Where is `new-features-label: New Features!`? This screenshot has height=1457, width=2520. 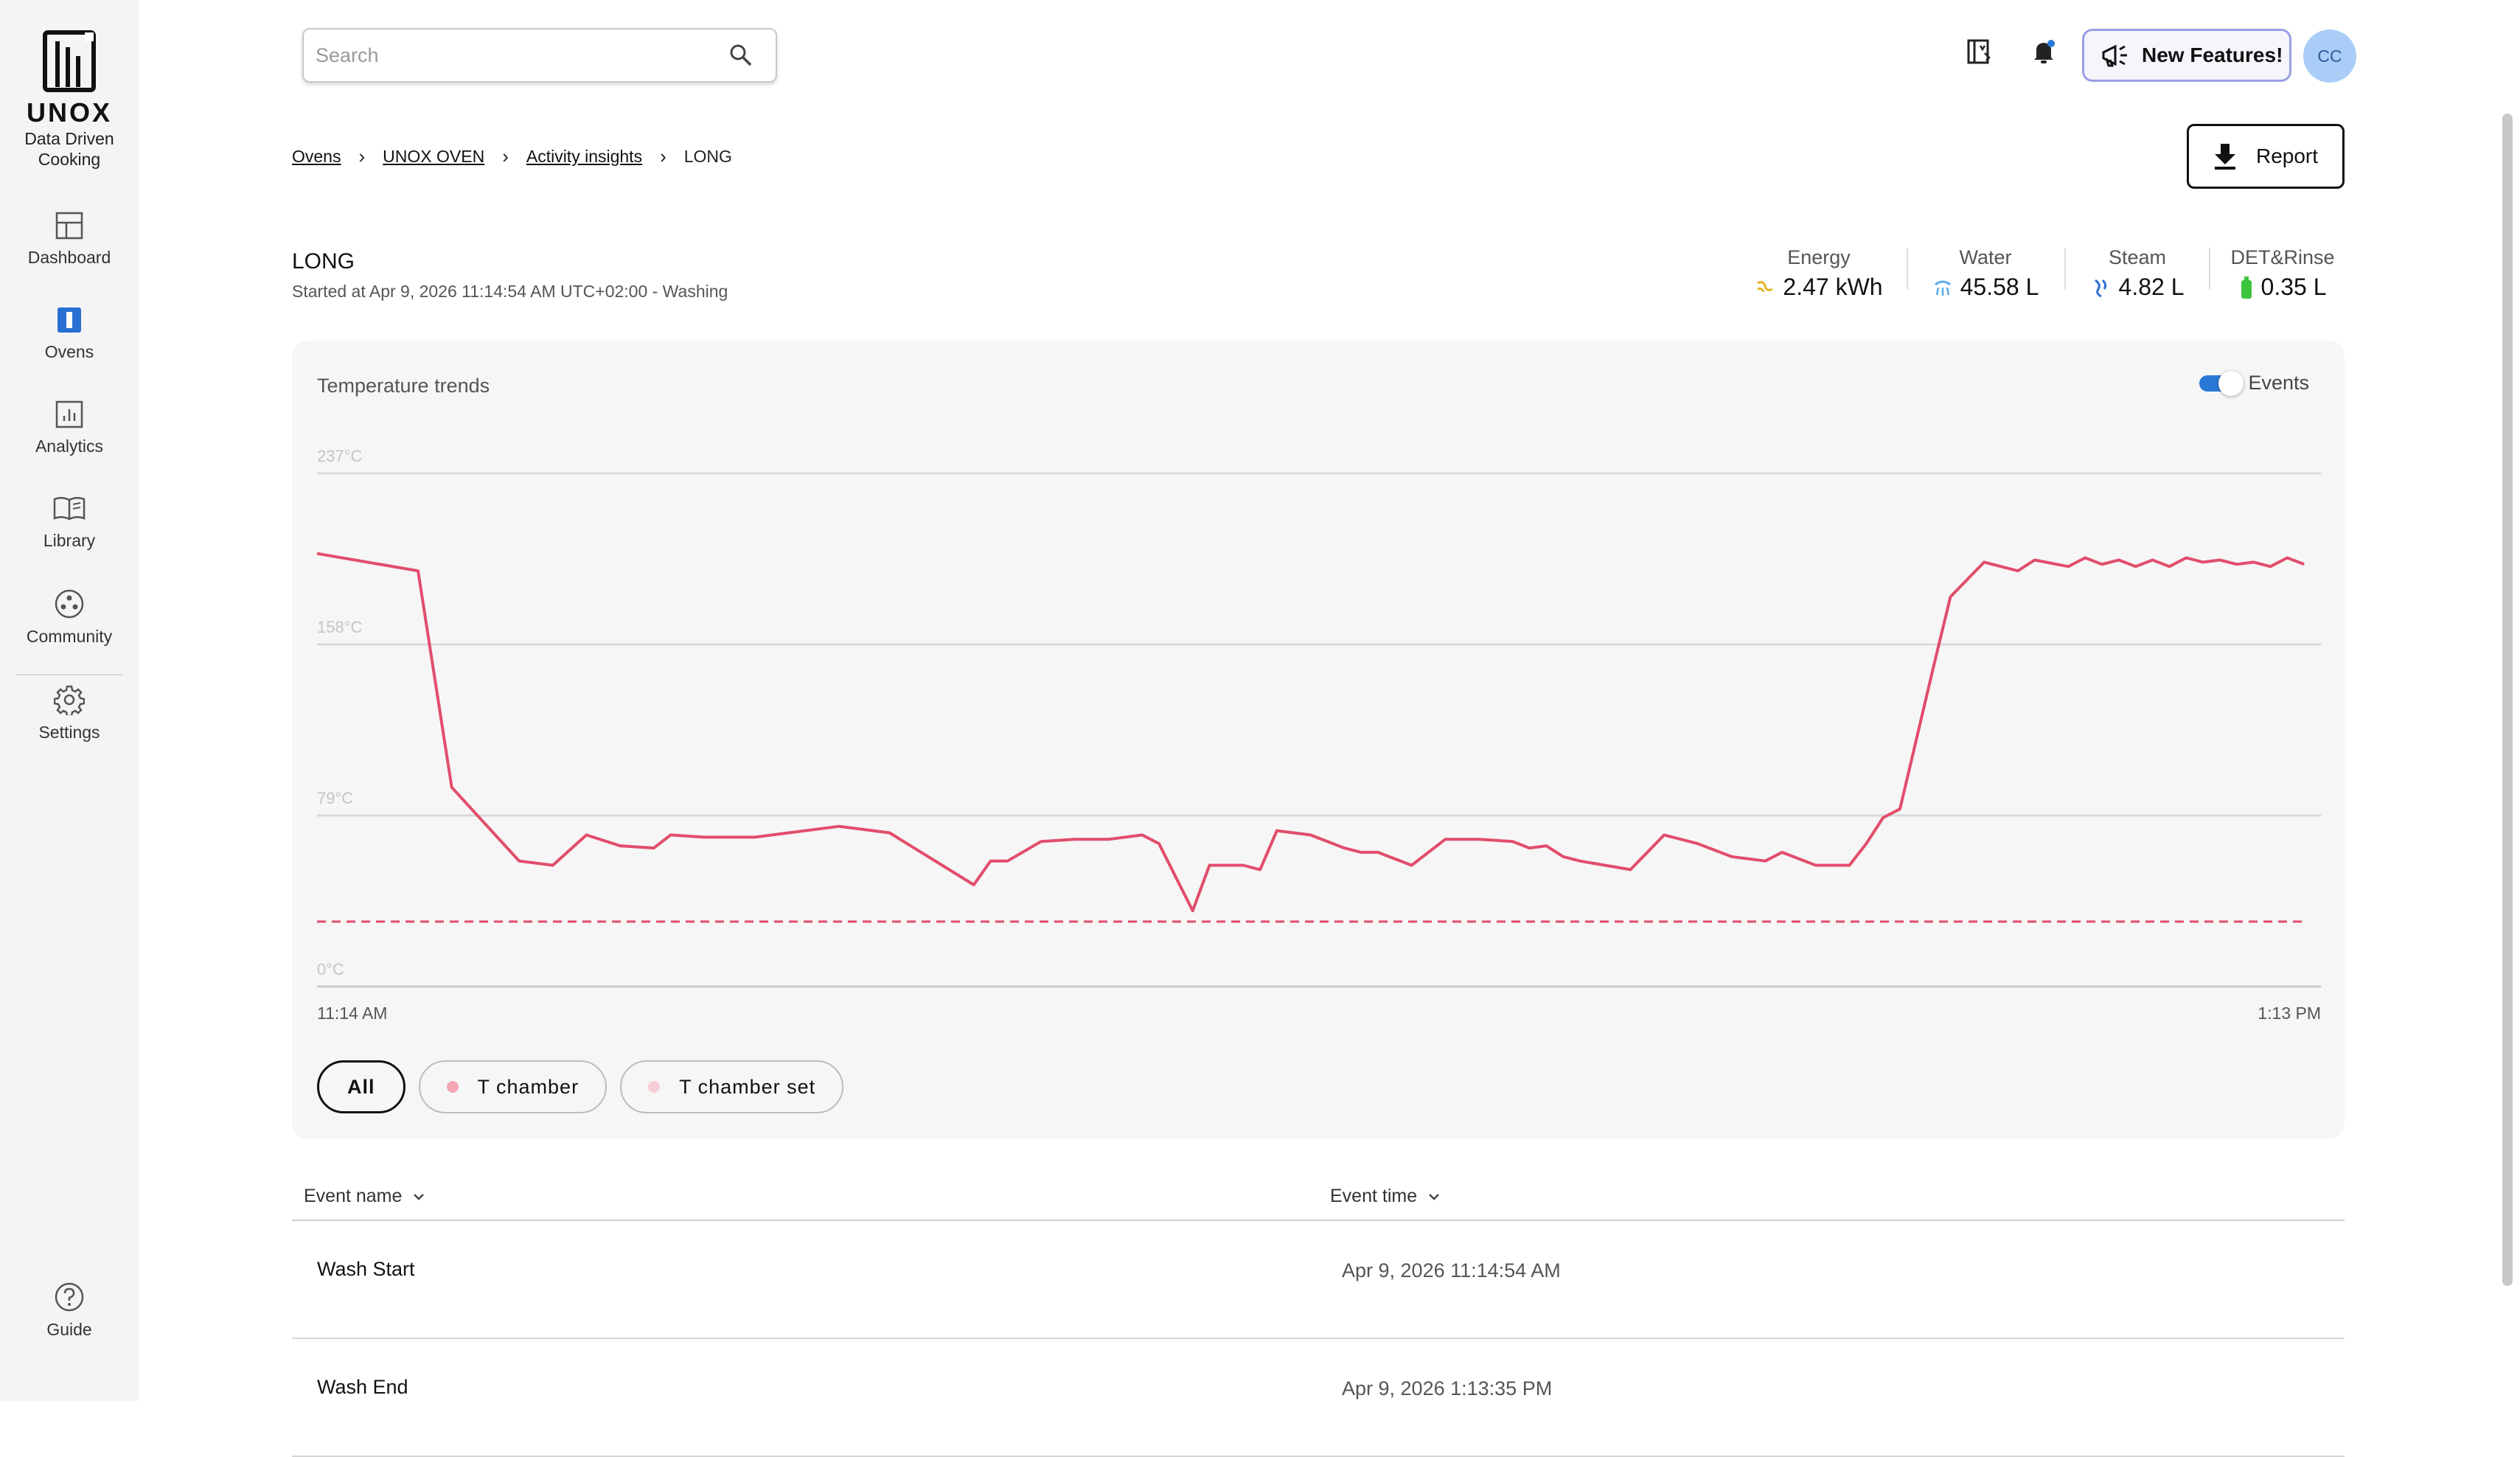 new-features-label: New Features! is located at coordinates (2212, 55).